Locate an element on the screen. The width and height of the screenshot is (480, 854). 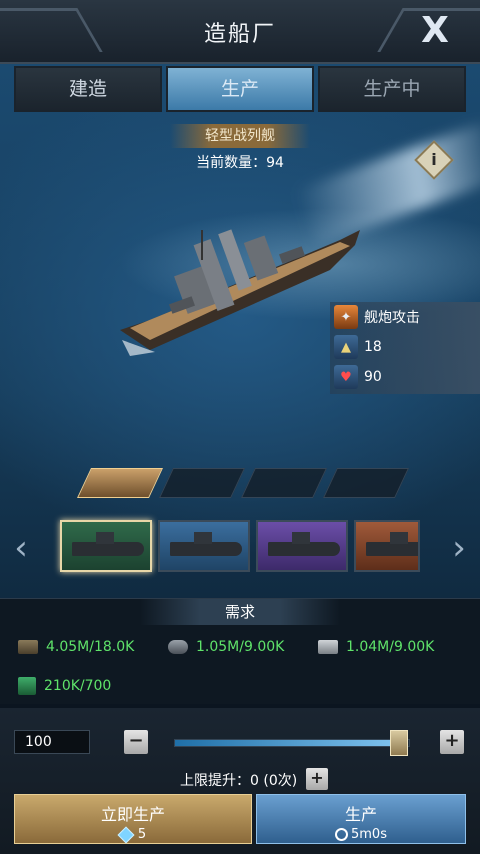
ship-type-selector is located at coordinates (243, 486).